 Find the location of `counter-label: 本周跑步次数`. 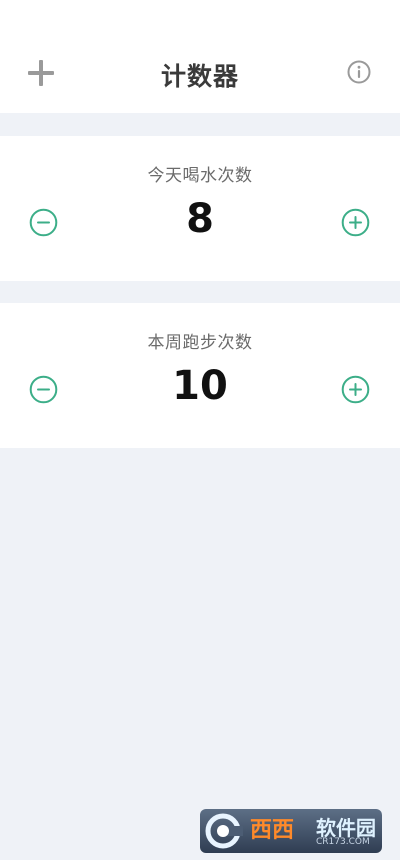

counter-label: 本周跑步次数 is located at coordinates (200, 343).